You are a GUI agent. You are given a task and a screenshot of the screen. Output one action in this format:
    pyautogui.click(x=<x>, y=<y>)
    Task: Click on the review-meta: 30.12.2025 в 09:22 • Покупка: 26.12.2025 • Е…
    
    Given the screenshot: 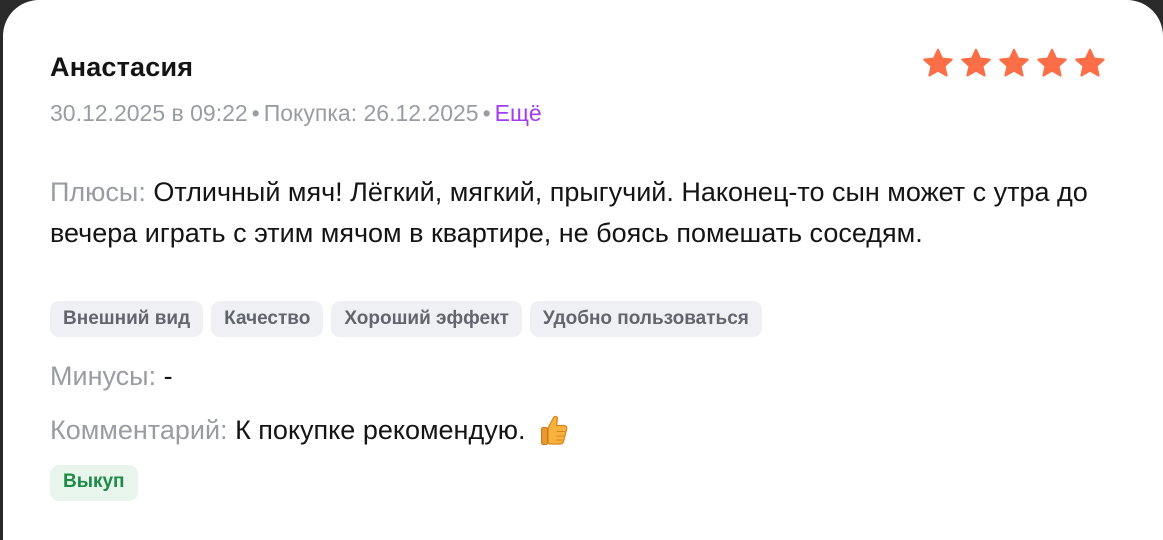 What is the action you would take?
    pyautogui.click(x=296, y=113)
    